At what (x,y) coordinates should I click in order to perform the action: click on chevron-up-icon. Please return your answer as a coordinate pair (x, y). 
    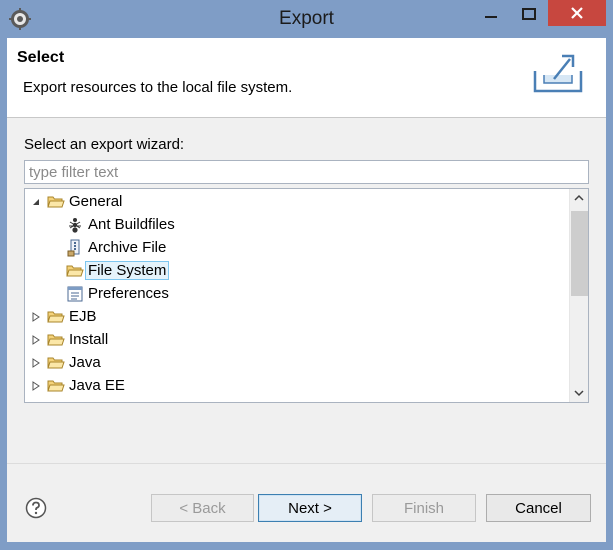
    Looking at the image, I should click on (579, 197).